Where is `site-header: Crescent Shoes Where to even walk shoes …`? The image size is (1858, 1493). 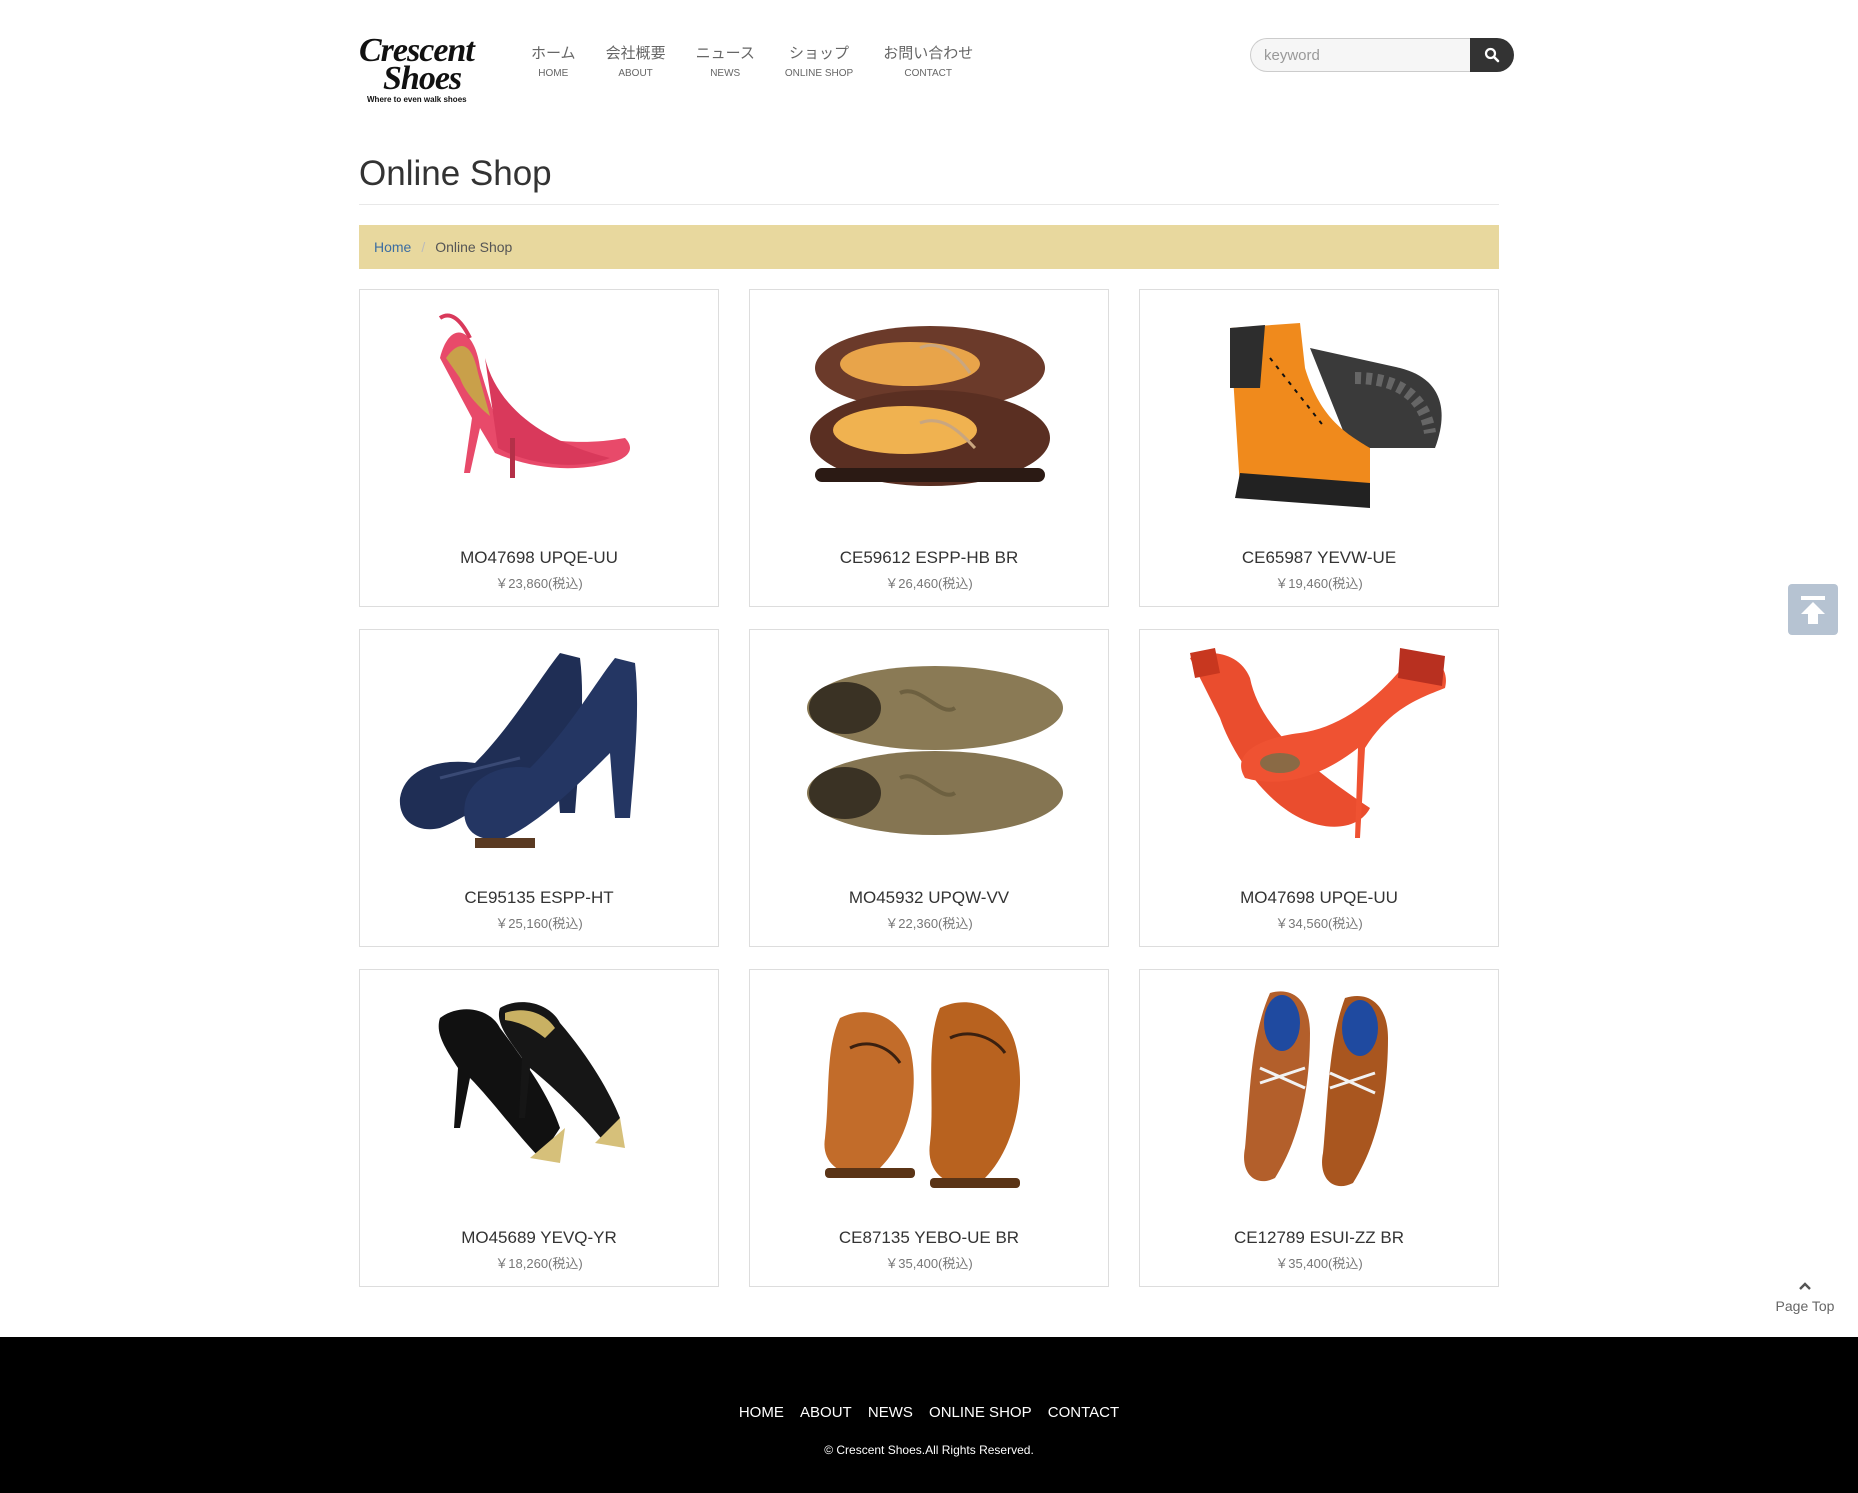 site-header: Crescent Shoes Where to even walk shoes … is located at coordinates (937, 60).